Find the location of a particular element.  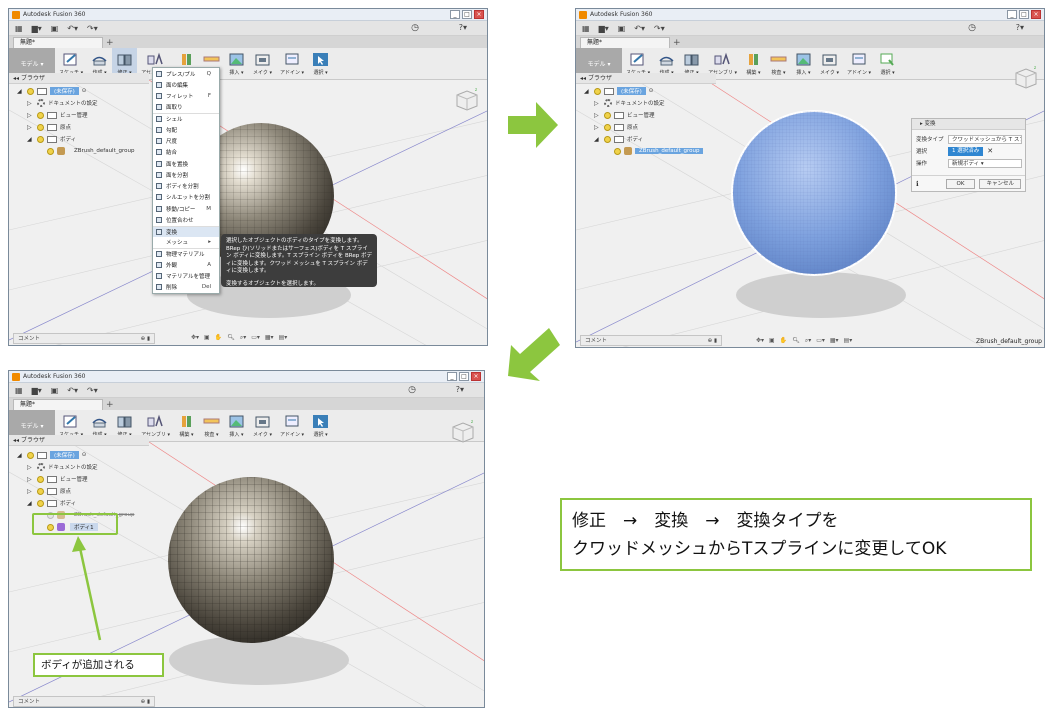

annotation-pointer-head is located at coordinates (79, 544).